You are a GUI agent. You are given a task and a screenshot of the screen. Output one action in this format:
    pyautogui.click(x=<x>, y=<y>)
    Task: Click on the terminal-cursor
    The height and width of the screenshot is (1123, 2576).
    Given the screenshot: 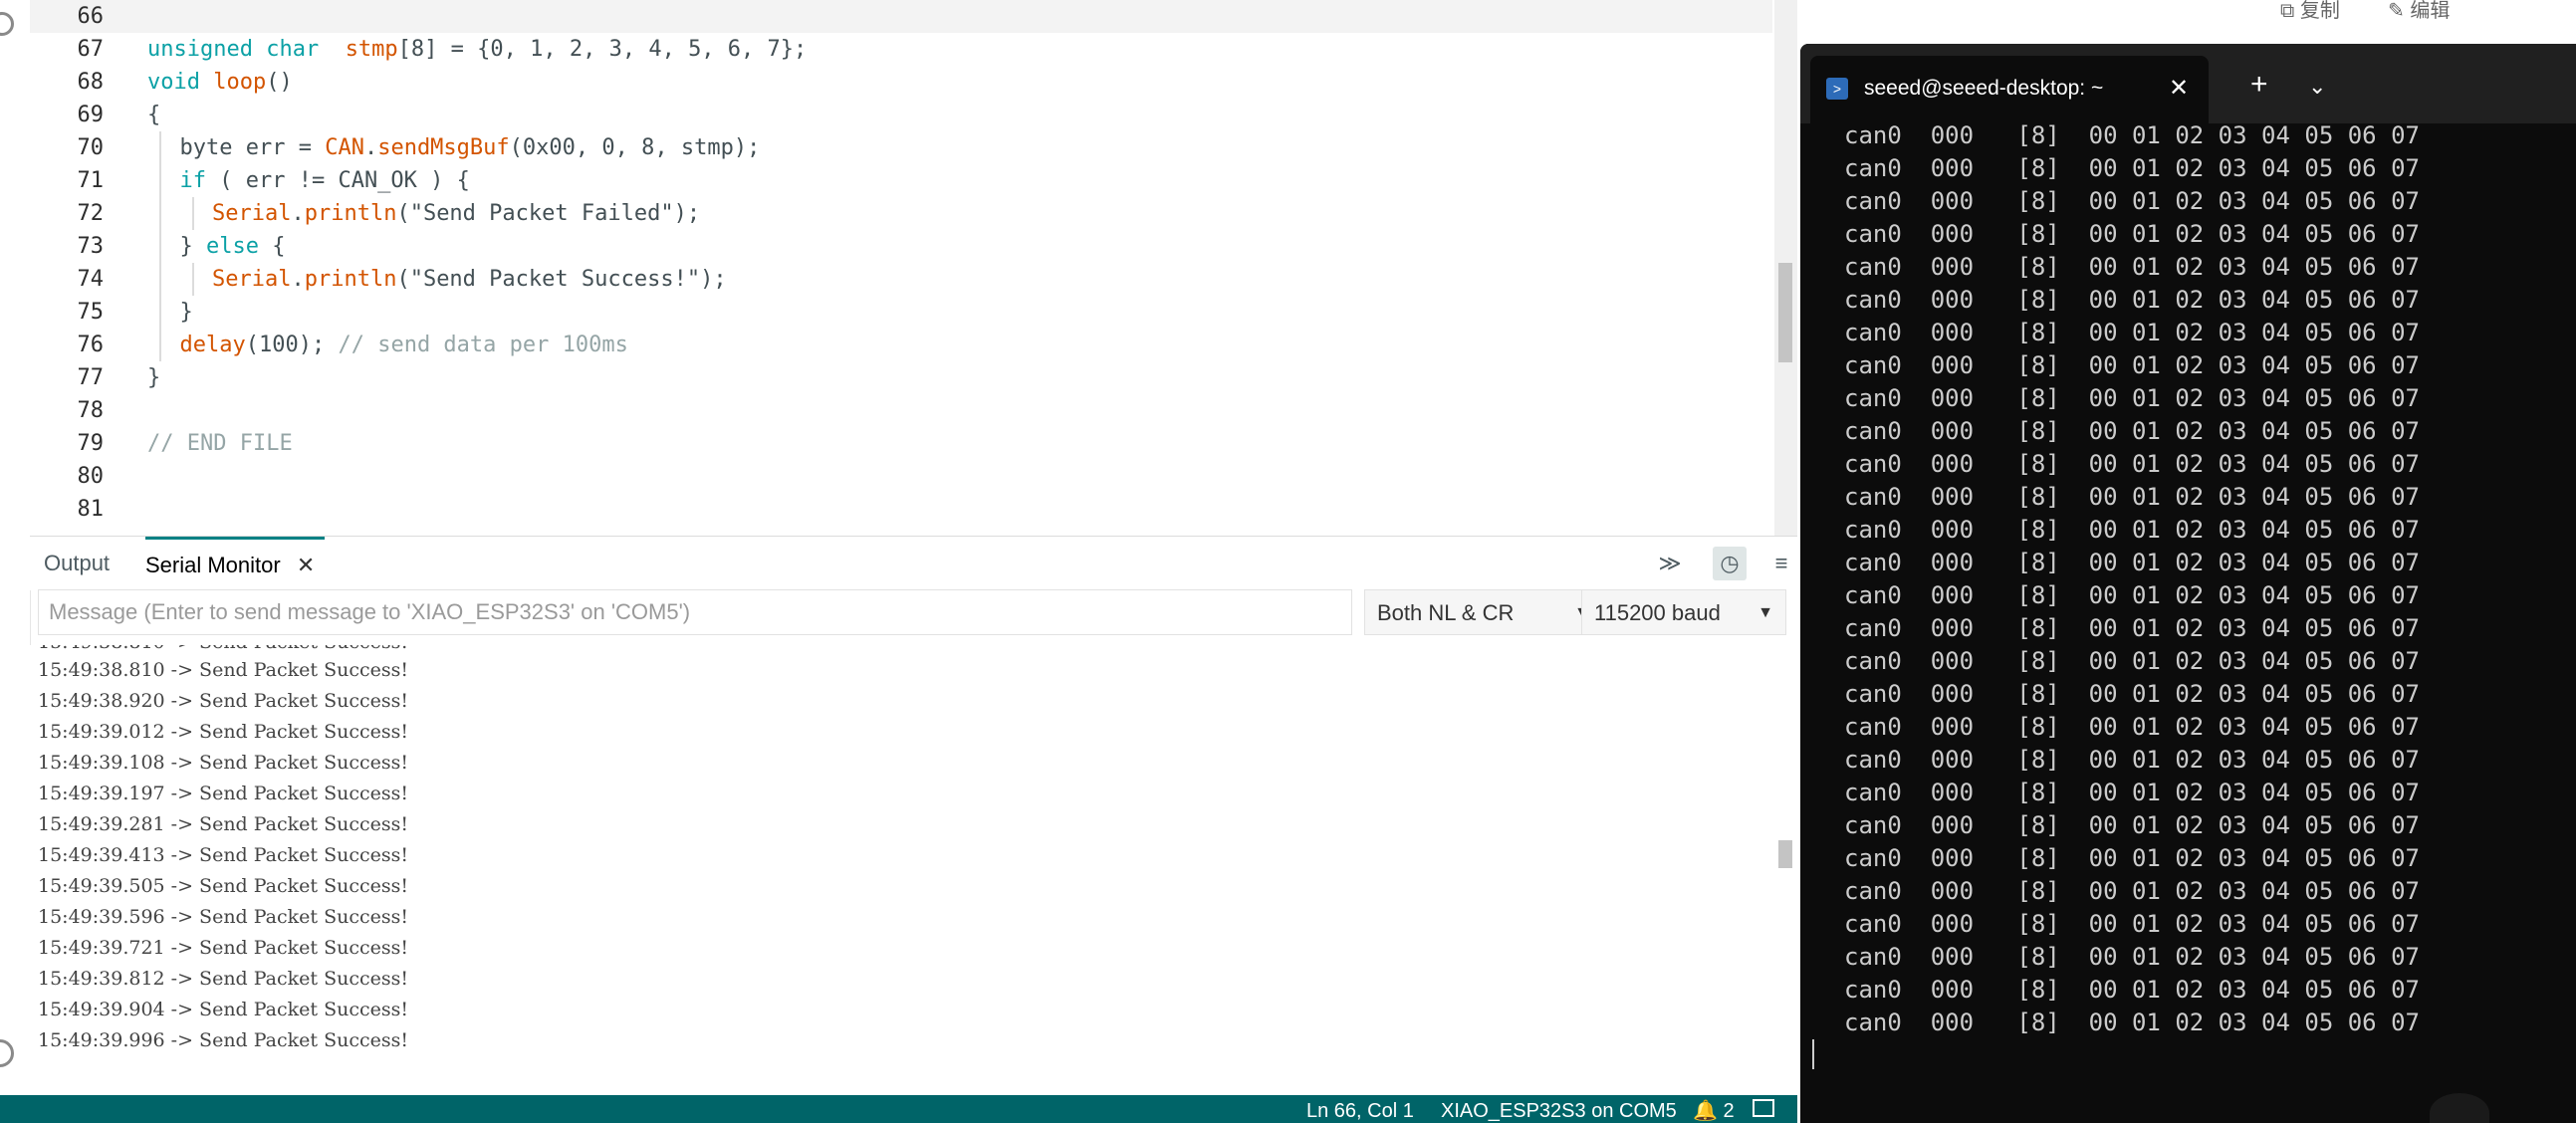 What is the action you would take?
    pyautogui.click(x=1813, y=1054)
    